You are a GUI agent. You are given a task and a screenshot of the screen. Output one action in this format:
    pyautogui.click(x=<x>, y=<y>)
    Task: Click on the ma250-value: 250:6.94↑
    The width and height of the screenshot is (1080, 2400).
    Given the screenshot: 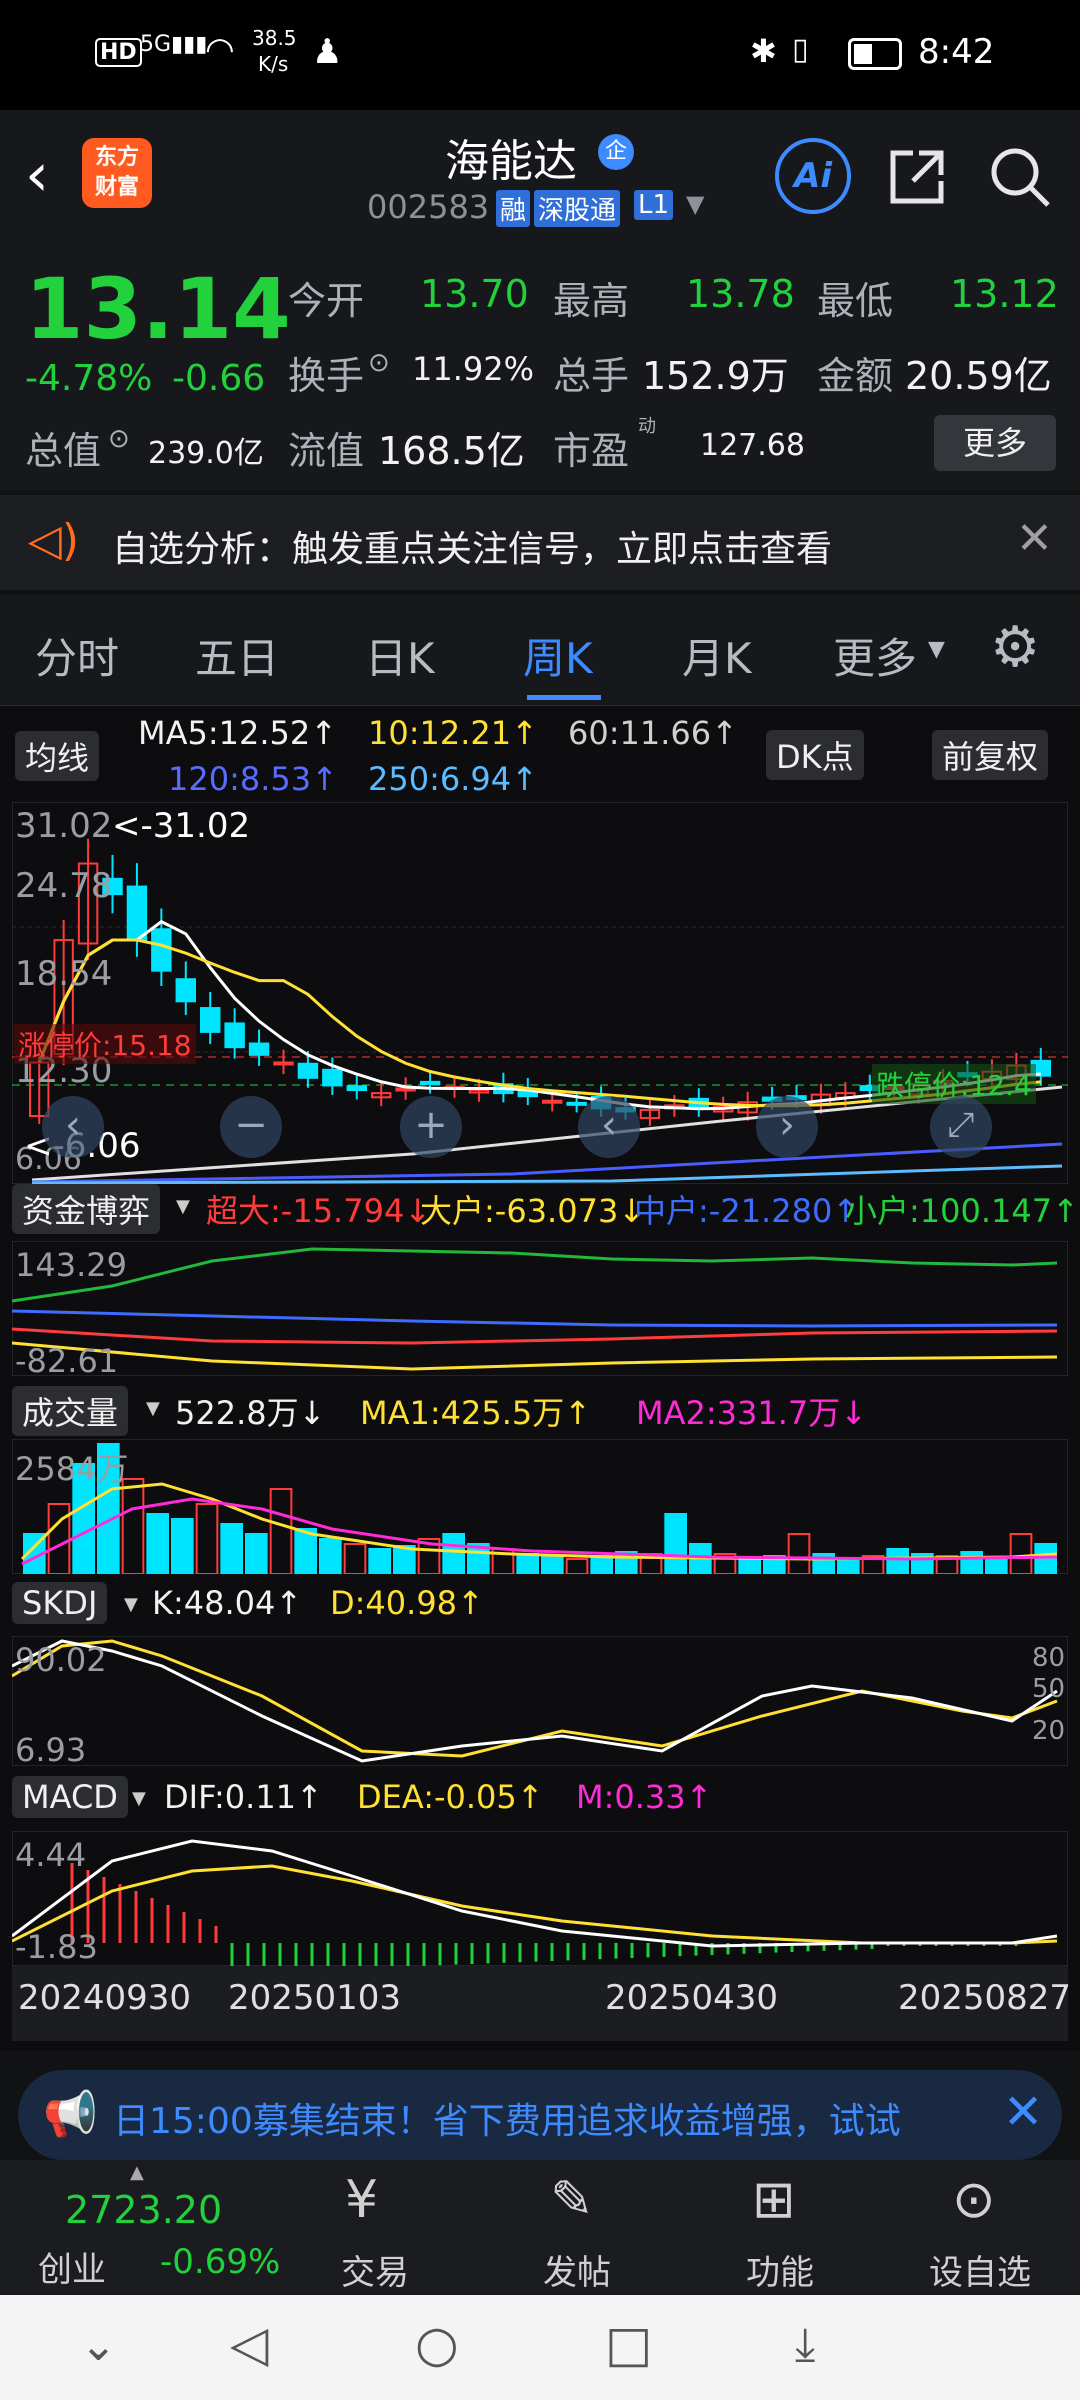 What is the action you would take?
    pyautogui.click(x=453, y=779)
    